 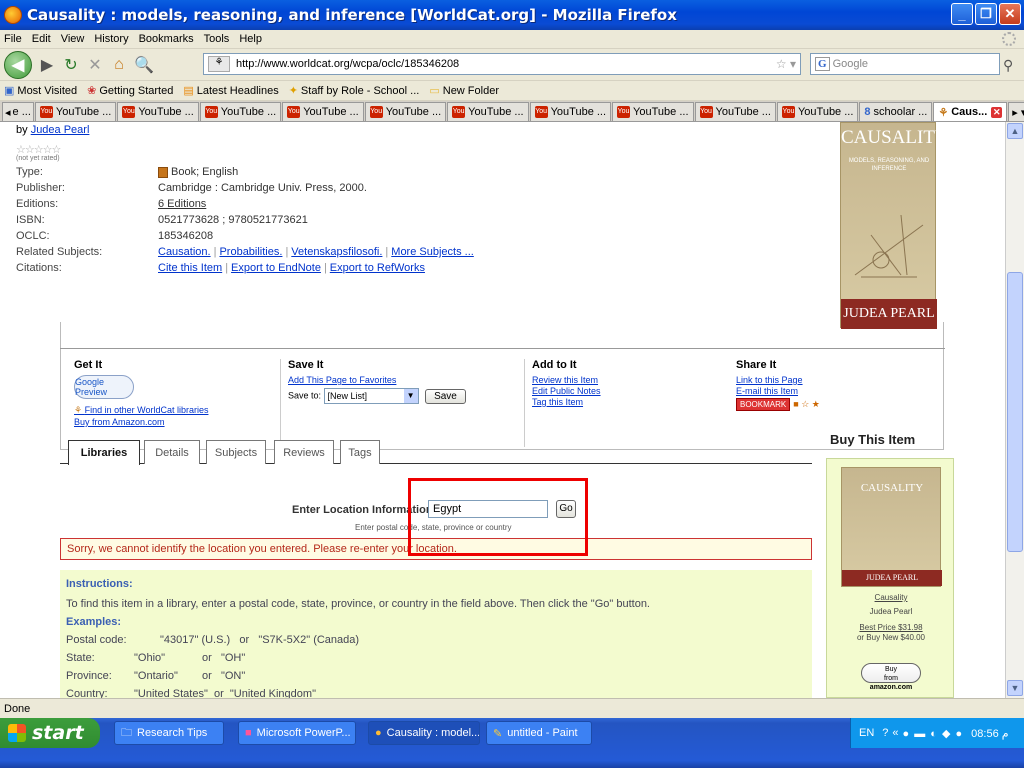 What do you see at coordinates (905, 64) in the screenshot?
I see `search-input: G Google` at bounding box center [905, 64].